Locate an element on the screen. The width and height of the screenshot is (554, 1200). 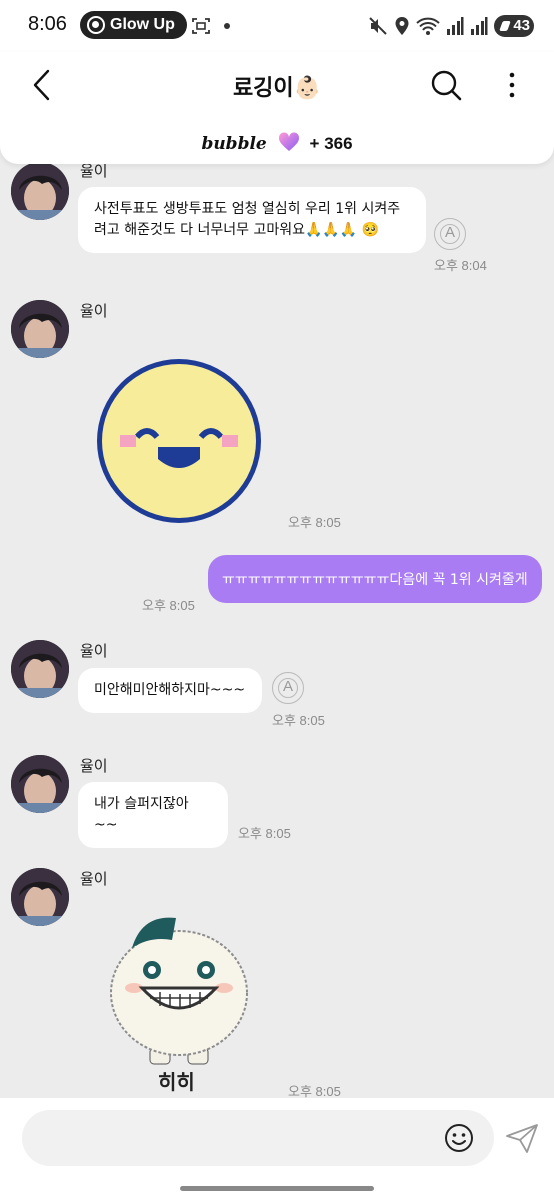
emoji-button is located at coordinates (459, 1138).